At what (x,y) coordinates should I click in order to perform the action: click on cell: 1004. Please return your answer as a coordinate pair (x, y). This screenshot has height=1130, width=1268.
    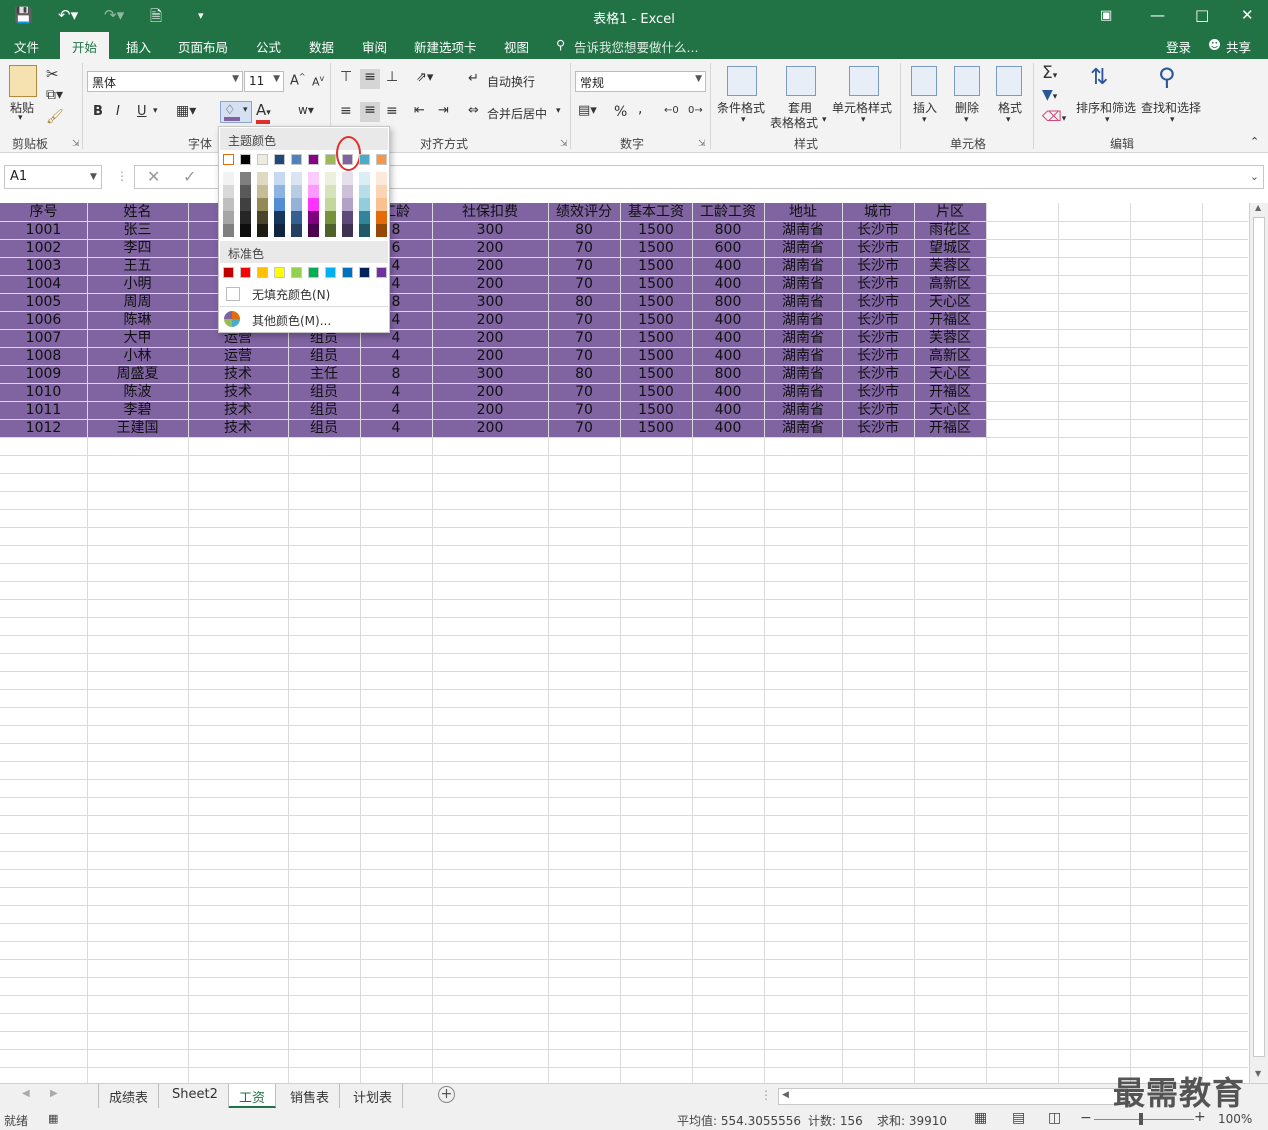
    Looking at the image, I should click on (43, 284).